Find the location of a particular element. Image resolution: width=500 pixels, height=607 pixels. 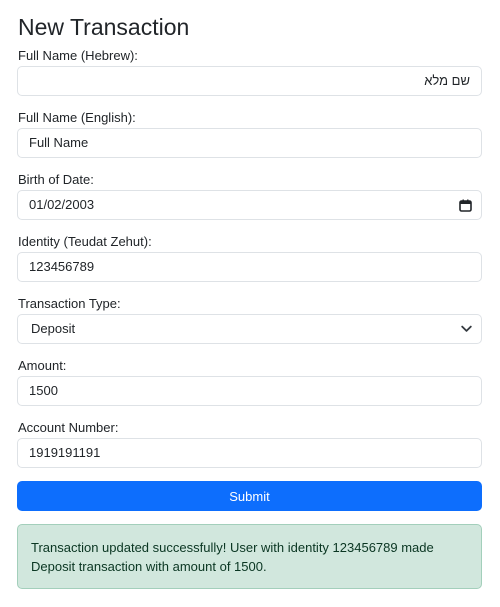

transaction-type-select: Deposit is located at coordinates (249, 329).